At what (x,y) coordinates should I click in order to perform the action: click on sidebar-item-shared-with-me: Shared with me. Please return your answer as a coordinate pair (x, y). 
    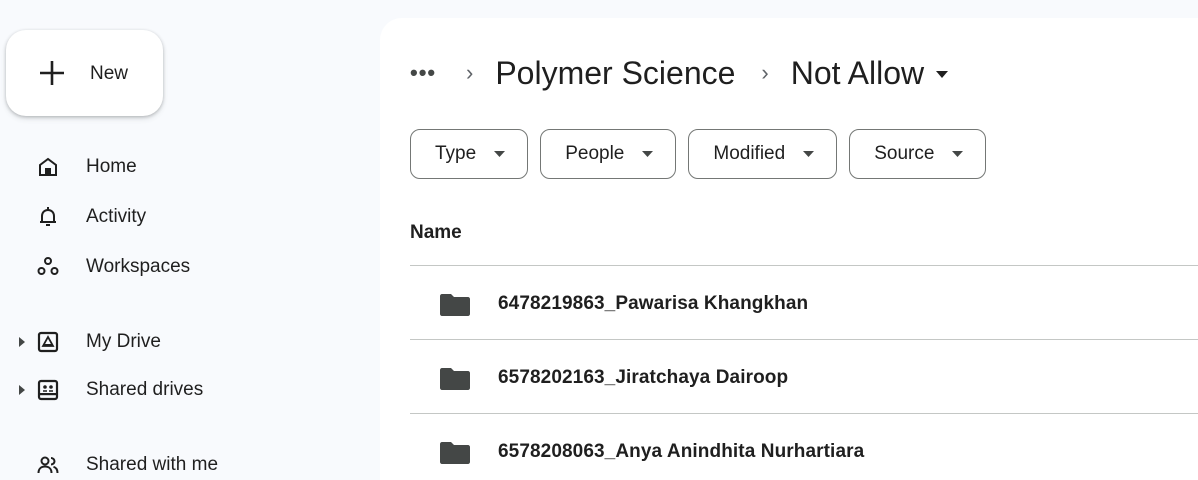
    Looking at the image, I should click on (180, 462).